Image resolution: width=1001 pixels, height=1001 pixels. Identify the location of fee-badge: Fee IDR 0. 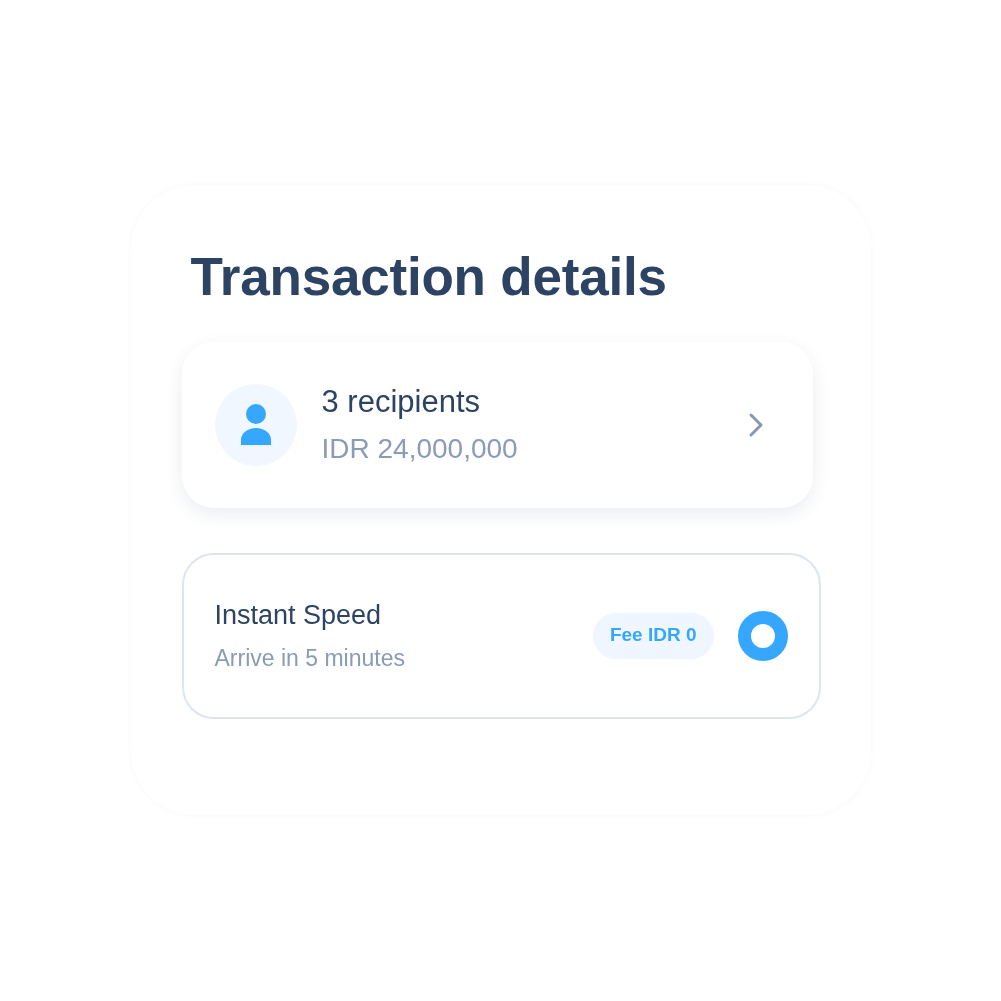
(653, 635).